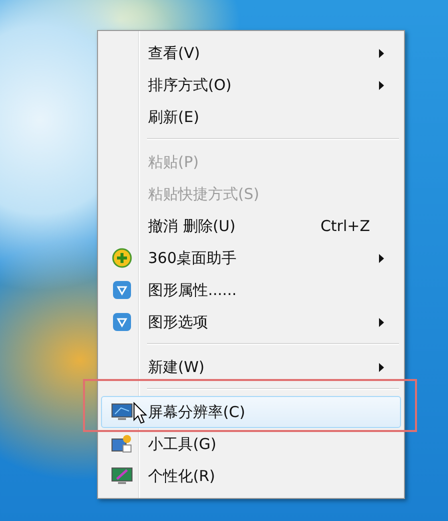  Describe the element at coordinates (345, 226) in the screenshot. I see `shortcut-text: Ctrl+Z` at that location.